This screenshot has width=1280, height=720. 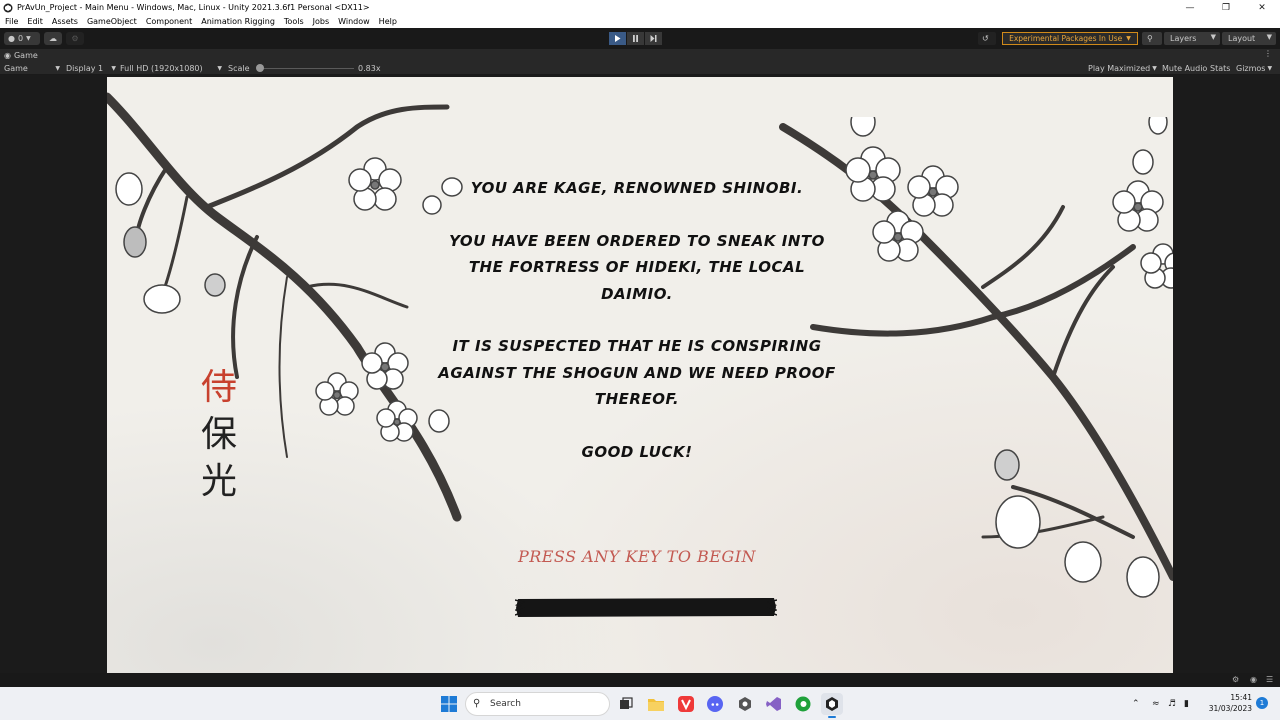 What do you see at coordinates (1230, 708) in the screenshot?
I see `clock-date: 31/03/2023` at bounding box center [1230, 708].